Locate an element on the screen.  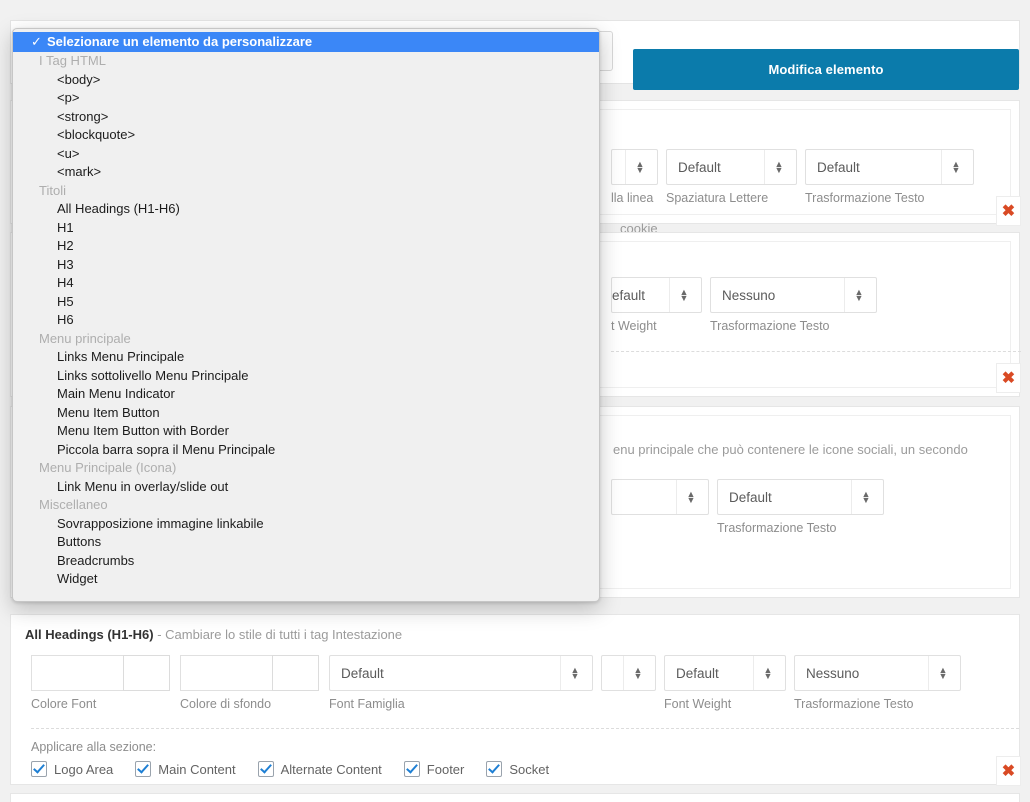
dropdown-option: Piccola barra sopra il Menu Principale is located at coordinates (306, 450).